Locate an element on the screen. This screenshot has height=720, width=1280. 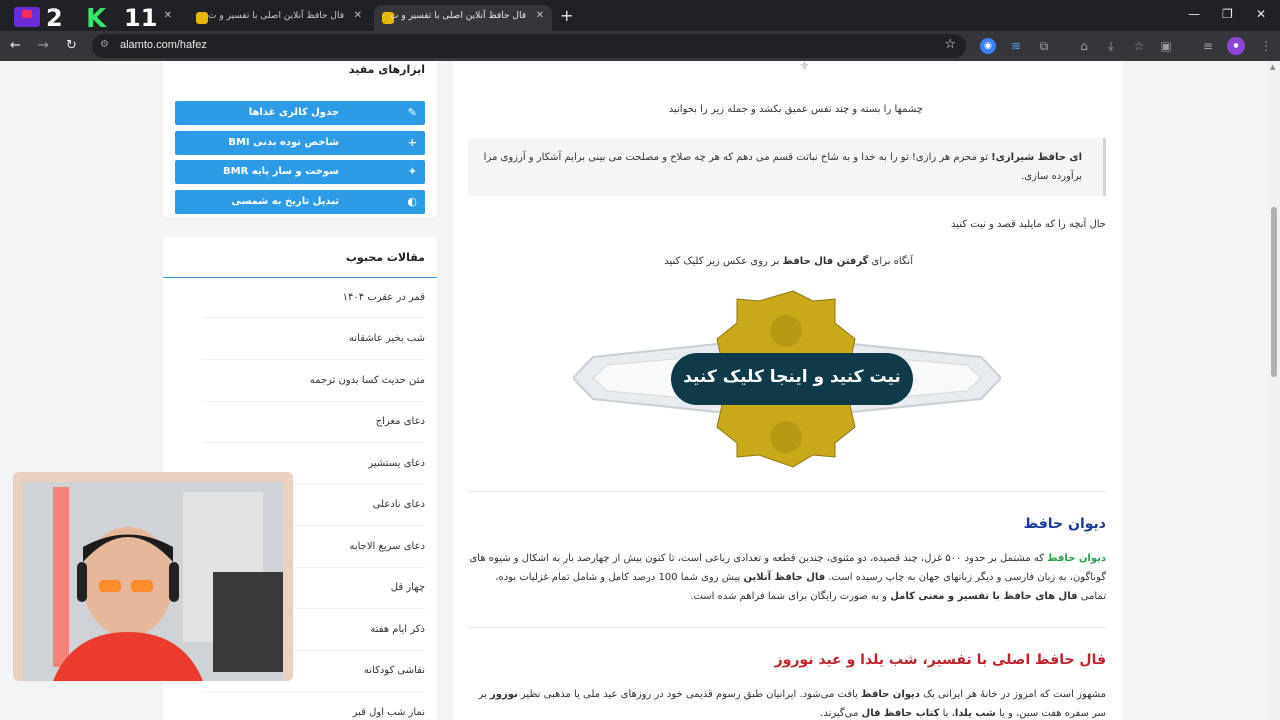
divan-bold-1: فال حافظ آنلاین is located at coordinates (784, 577).